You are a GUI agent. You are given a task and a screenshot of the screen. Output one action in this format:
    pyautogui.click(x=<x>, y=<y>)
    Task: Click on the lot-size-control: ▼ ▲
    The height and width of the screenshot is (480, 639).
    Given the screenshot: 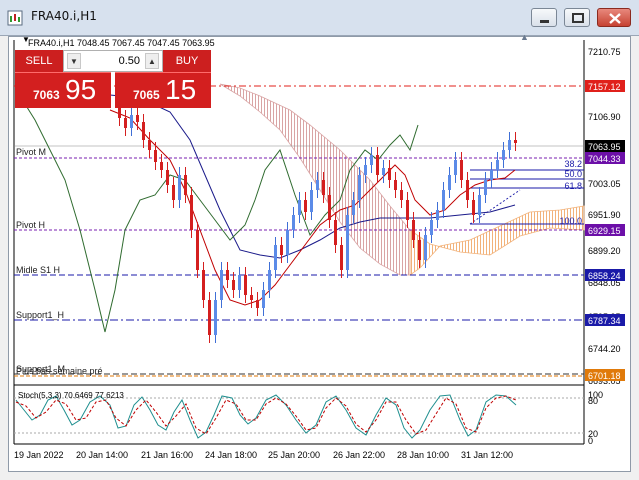 What is the action you would take?
    pyautogui.click(x=113, y=61)
    